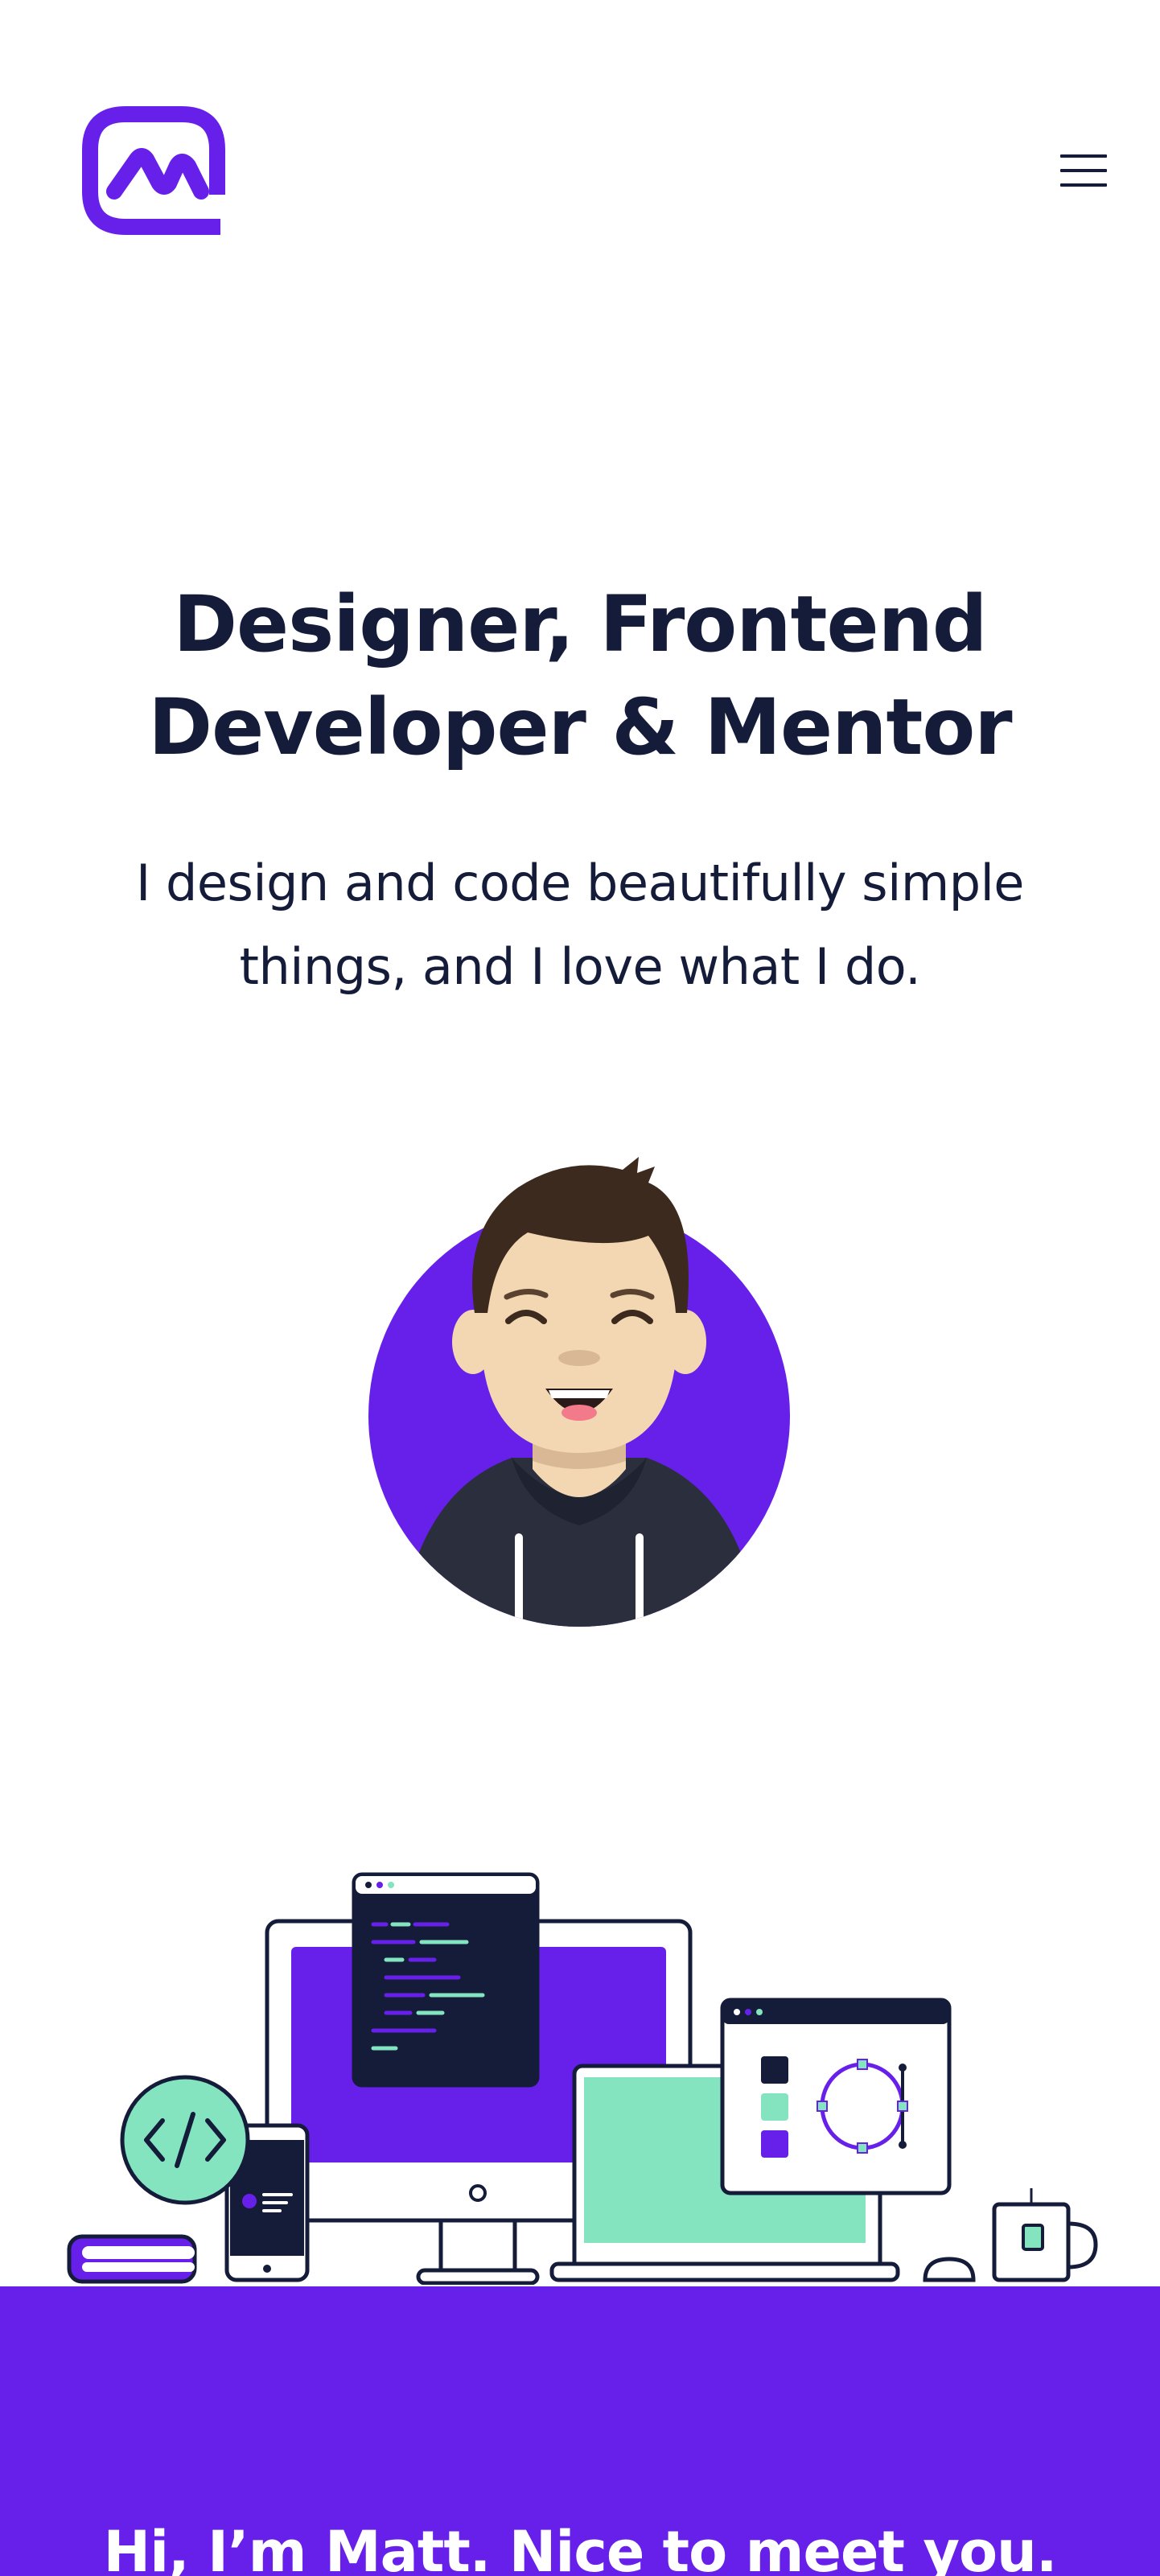  What do you see at coordinates (582, 2078) in the screenshot?
I see `workspace-illustration-icon` at bounding box center [582, 2078].